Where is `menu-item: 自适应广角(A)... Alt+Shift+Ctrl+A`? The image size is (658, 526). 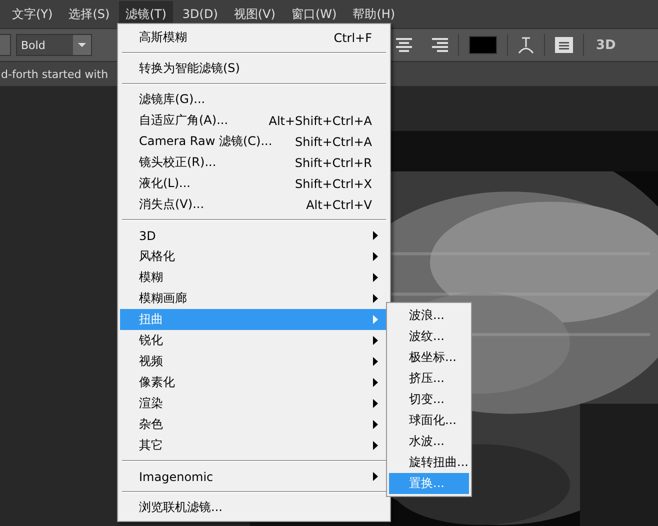
menu-item: 自适应广角(A)... Alt+Shift+Ctrl+A is located at coordinates (254, 120).